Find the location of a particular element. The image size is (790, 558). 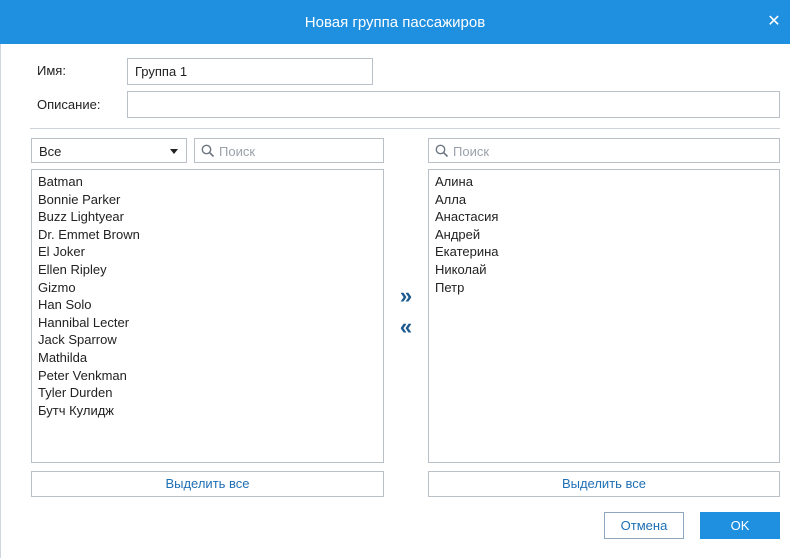

list-item: Dr. Emmet Brown is located at coordinates (210, 235).